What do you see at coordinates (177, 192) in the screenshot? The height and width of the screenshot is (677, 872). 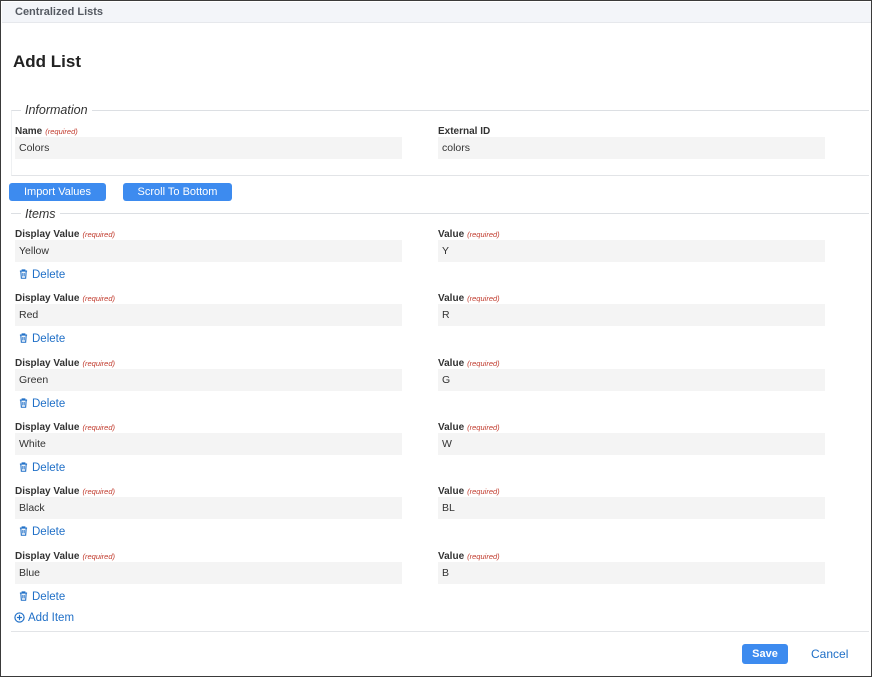 I see `scroll-to-bottom-button: Scroll To Bottom` at bounding box center [177, 192].